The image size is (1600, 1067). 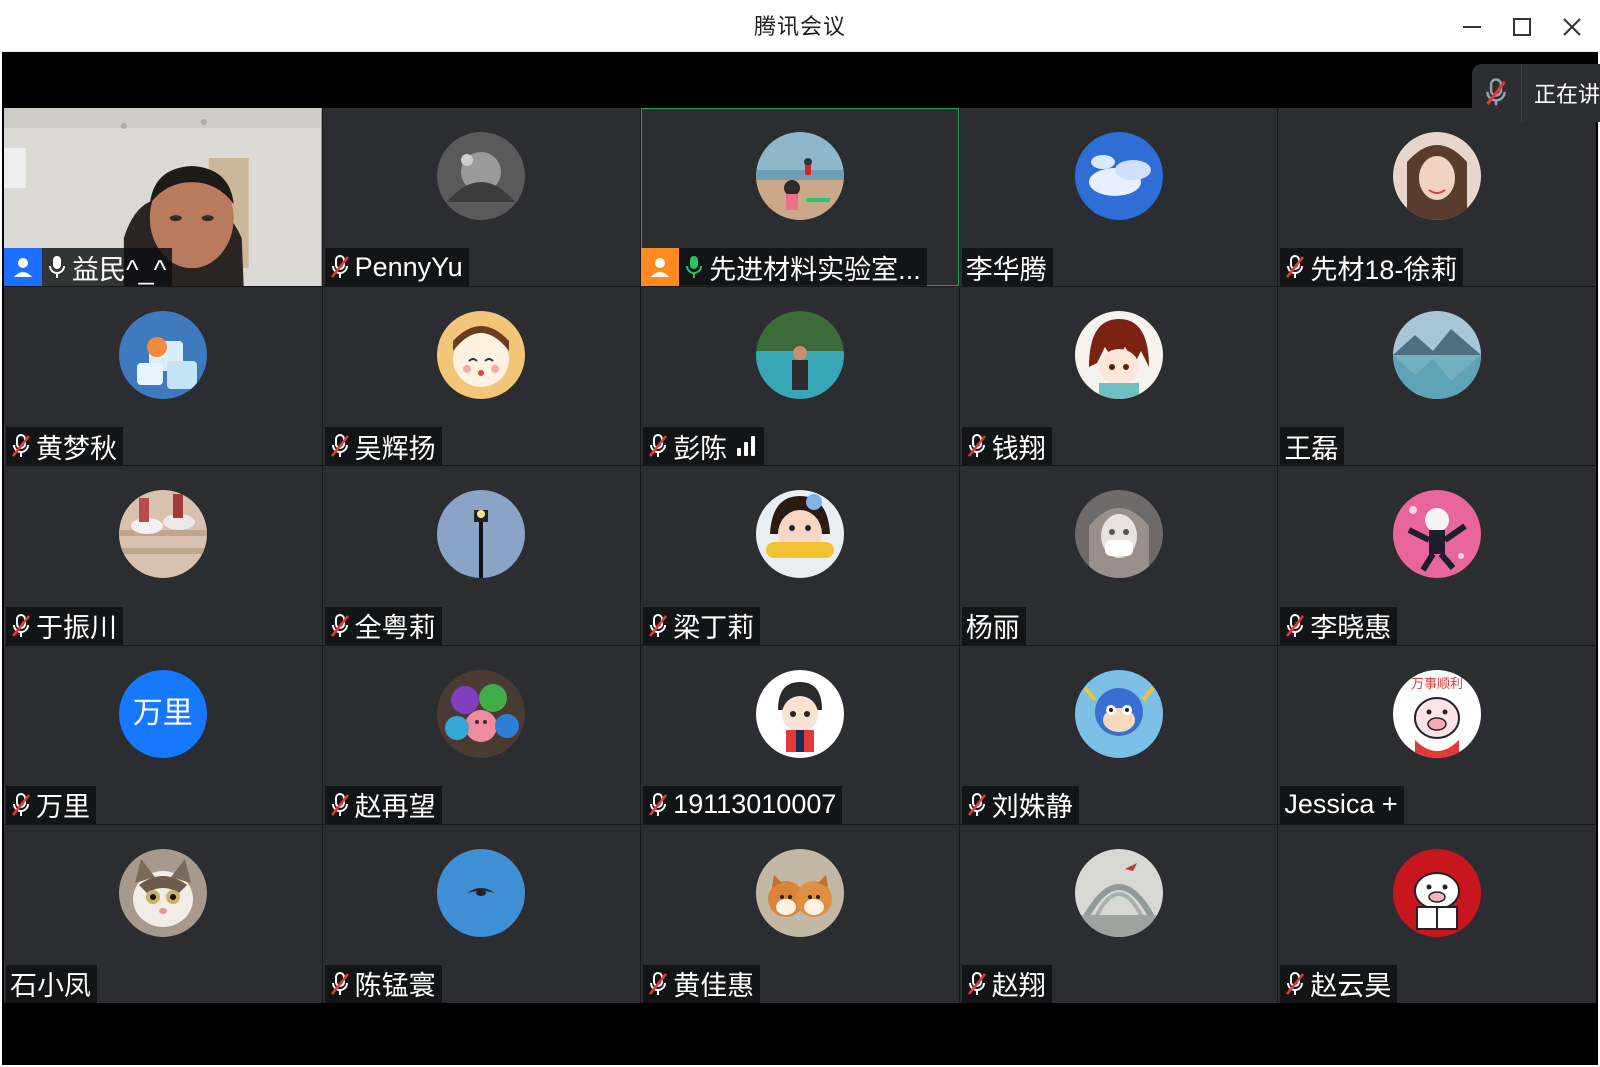 I want to click on participant-name-bar: 赵翔, so click(x=1006, y=983).